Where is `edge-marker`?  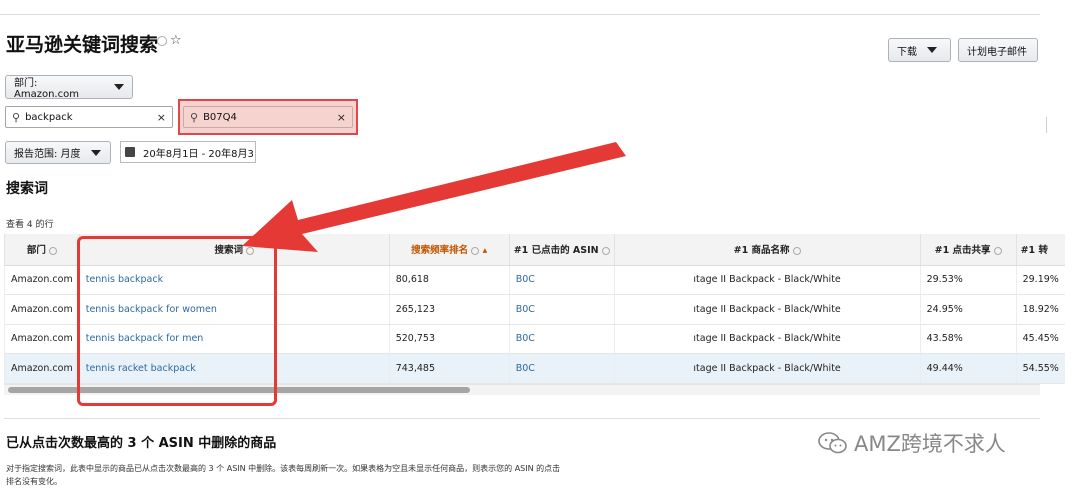 edge-marker is located at coordinates (1046, 125).